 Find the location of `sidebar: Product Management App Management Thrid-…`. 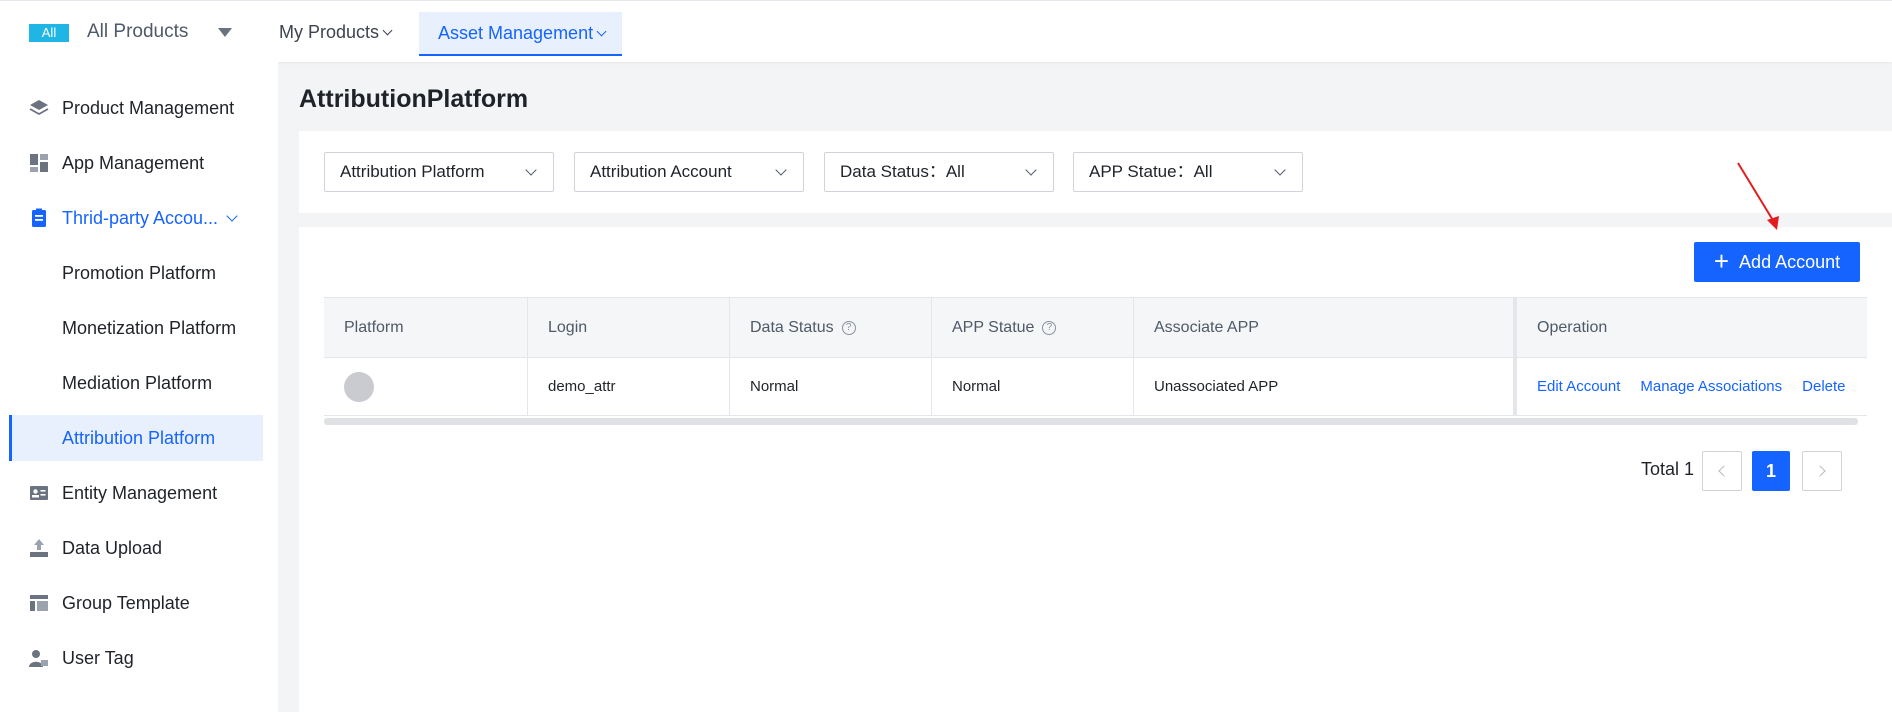

sidebar: Product Management App Management Thrid-… is located at coordinates (139, 387).